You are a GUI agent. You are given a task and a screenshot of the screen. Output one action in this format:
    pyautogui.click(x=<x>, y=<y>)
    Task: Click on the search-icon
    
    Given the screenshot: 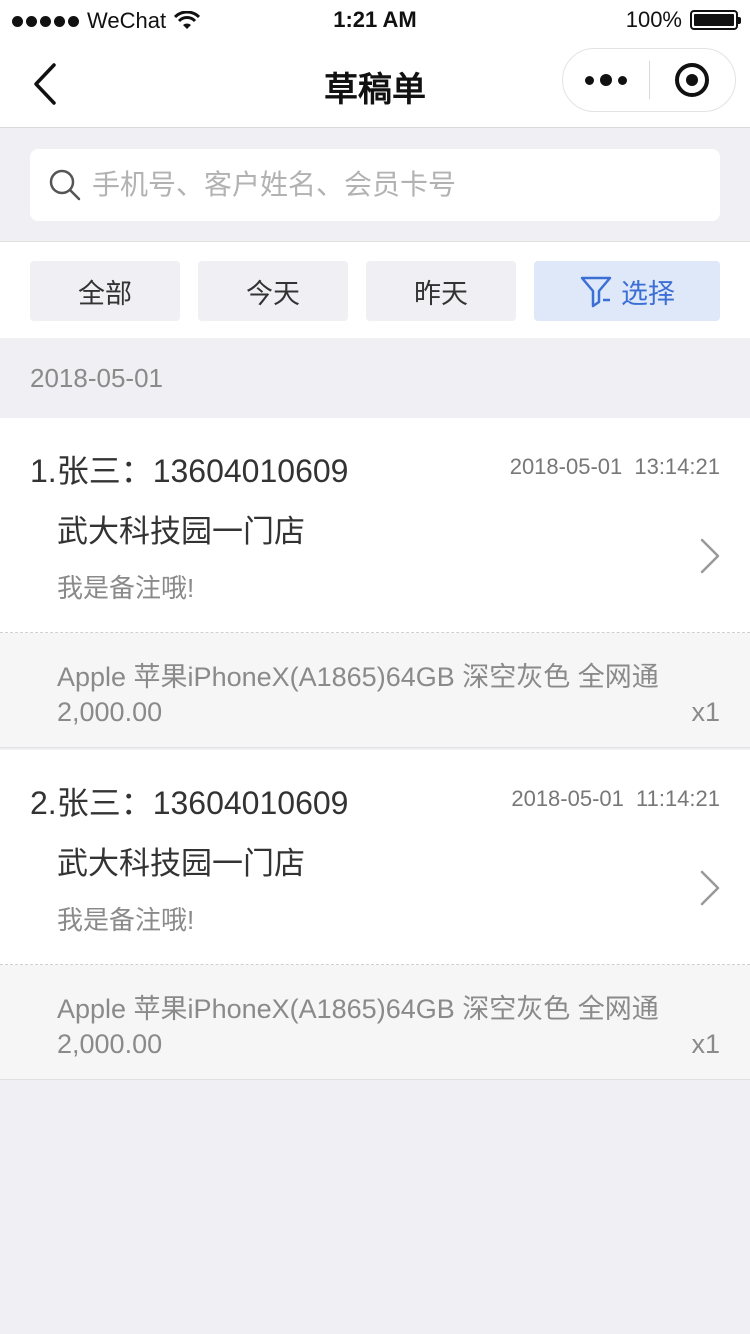 What is the action you would take?
    pyautogui.click(x=65, y=185)
    